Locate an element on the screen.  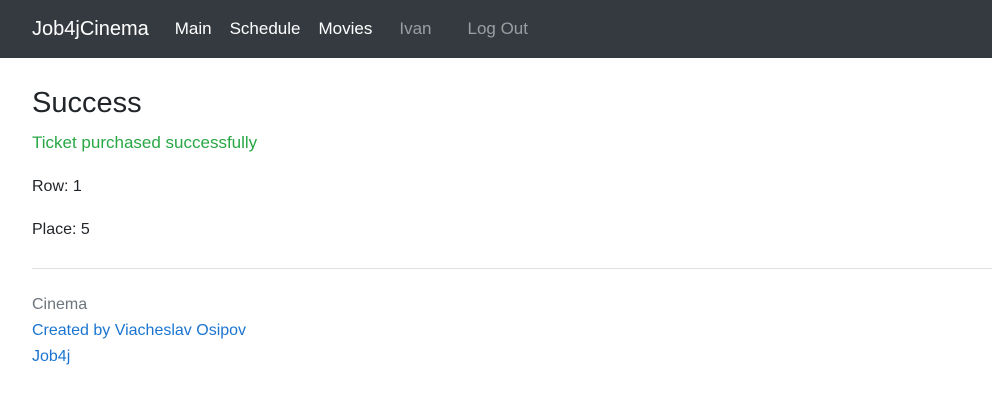
ticket-place: Place: 5 is located at coordinates (61, 230).